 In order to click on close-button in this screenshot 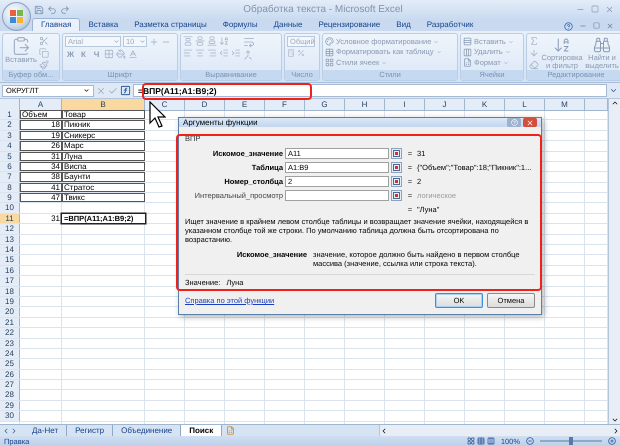, I will do `click(530, 122)`.